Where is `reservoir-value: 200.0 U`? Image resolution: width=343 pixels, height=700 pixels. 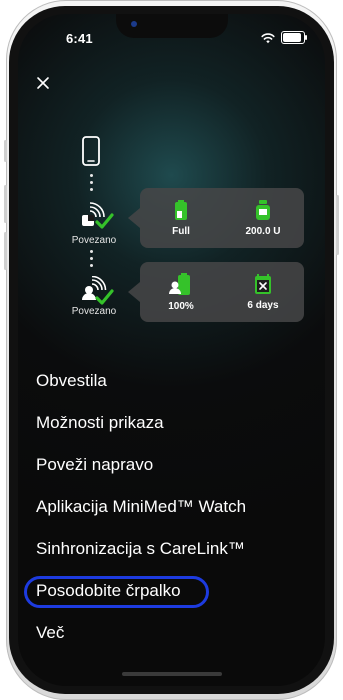
reservoir-value: 200.0 U is located at coordinates (263, 231).